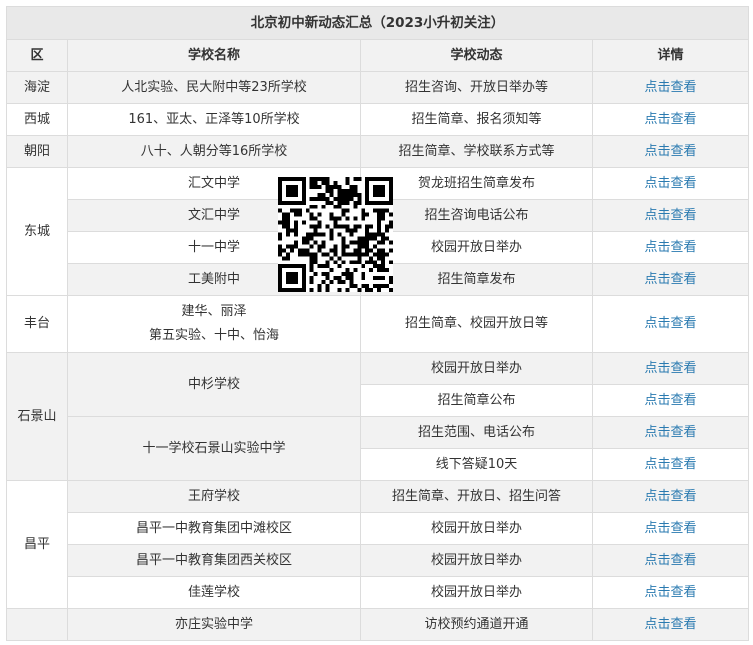  I want to click on district-cell: 东城, so click(37, 231).